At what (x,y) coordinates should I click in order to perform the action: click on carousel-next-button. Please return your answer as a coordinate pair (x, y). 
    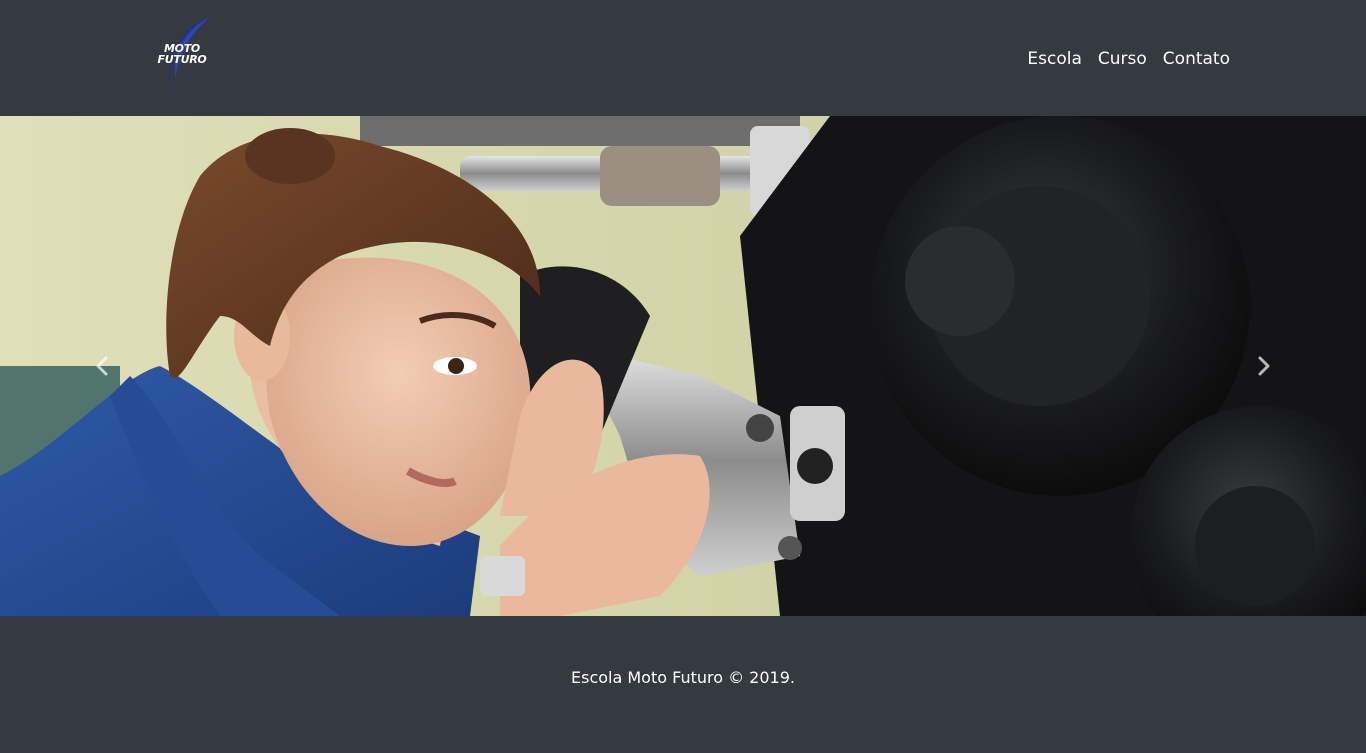
    Looking at the image, I should click on (1263, 366).